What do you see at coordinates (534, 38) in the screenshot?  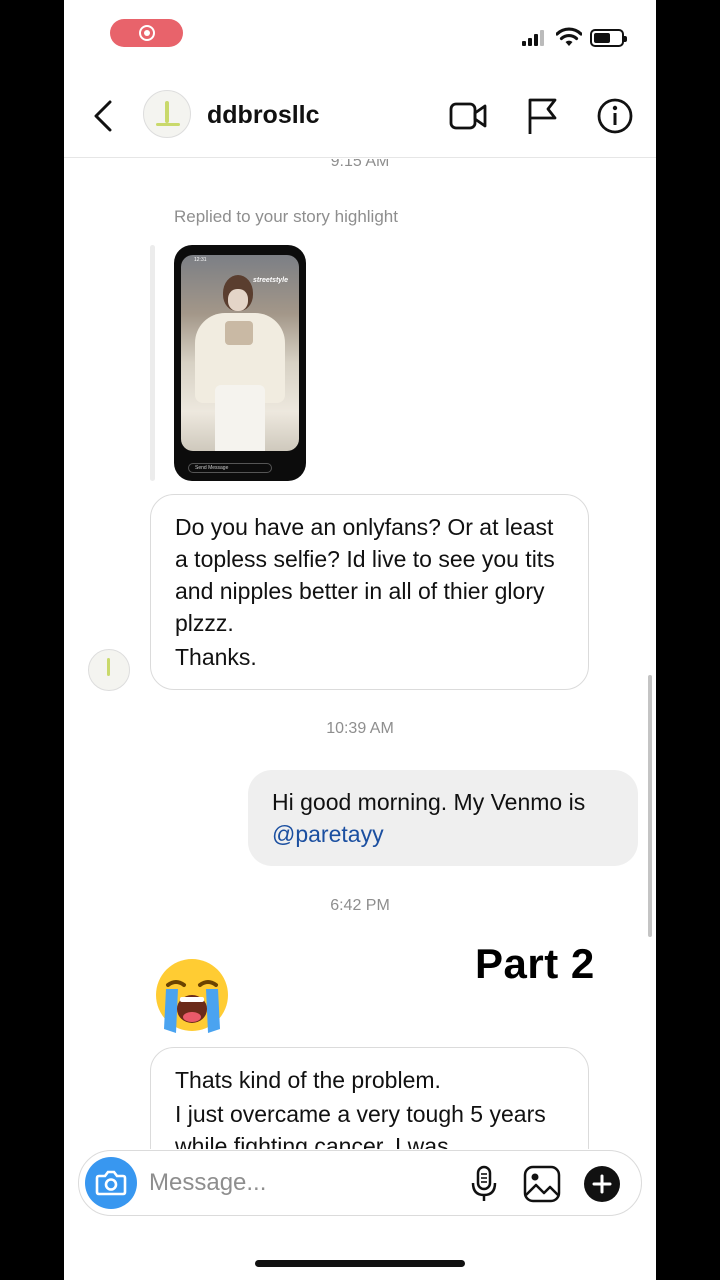 I see `cellular-signal-icon` at bounding box center [534, 38].